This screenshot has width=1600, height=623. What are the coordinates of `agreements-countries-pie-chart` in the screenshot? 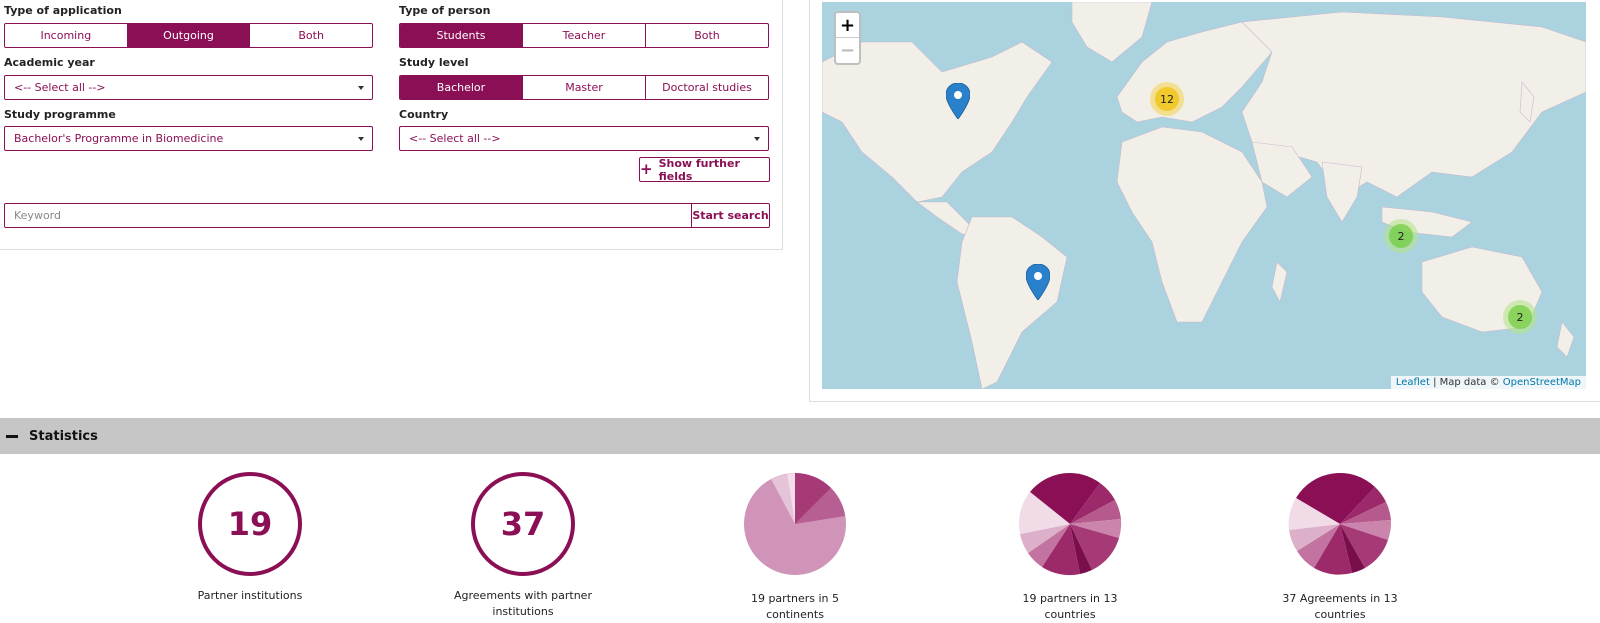 It's located at (1340, 524).